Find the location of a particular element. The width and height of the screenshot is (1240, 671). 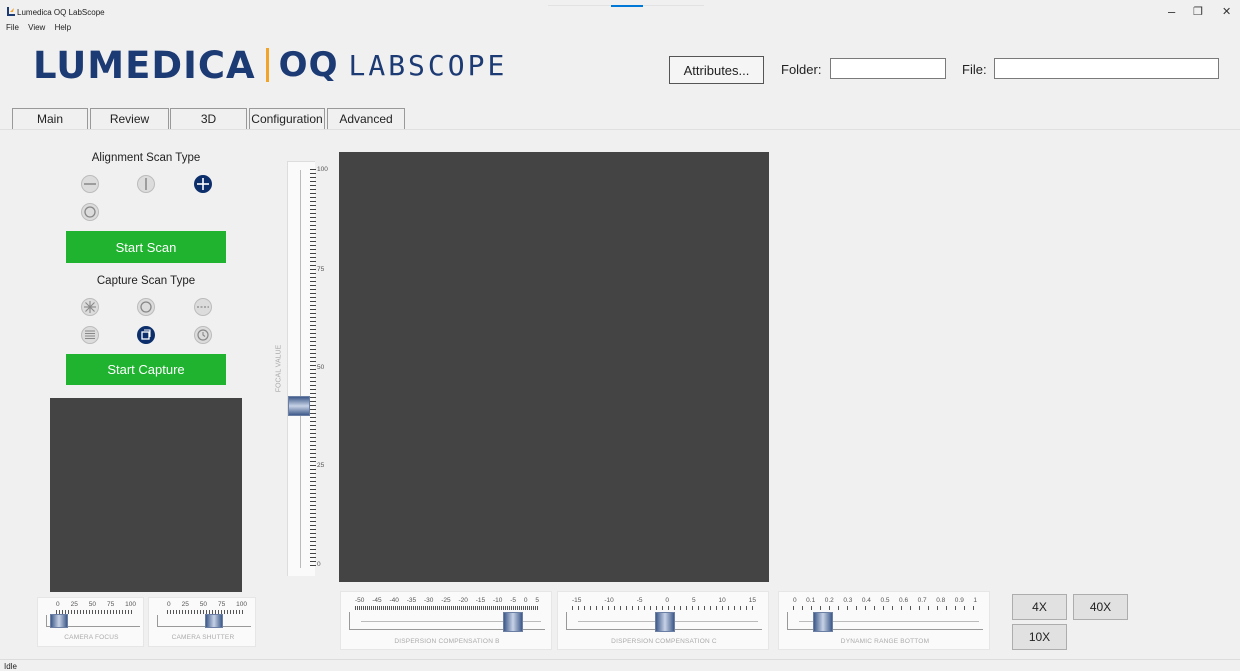

tab-divider is located at coordinates (620, 129).